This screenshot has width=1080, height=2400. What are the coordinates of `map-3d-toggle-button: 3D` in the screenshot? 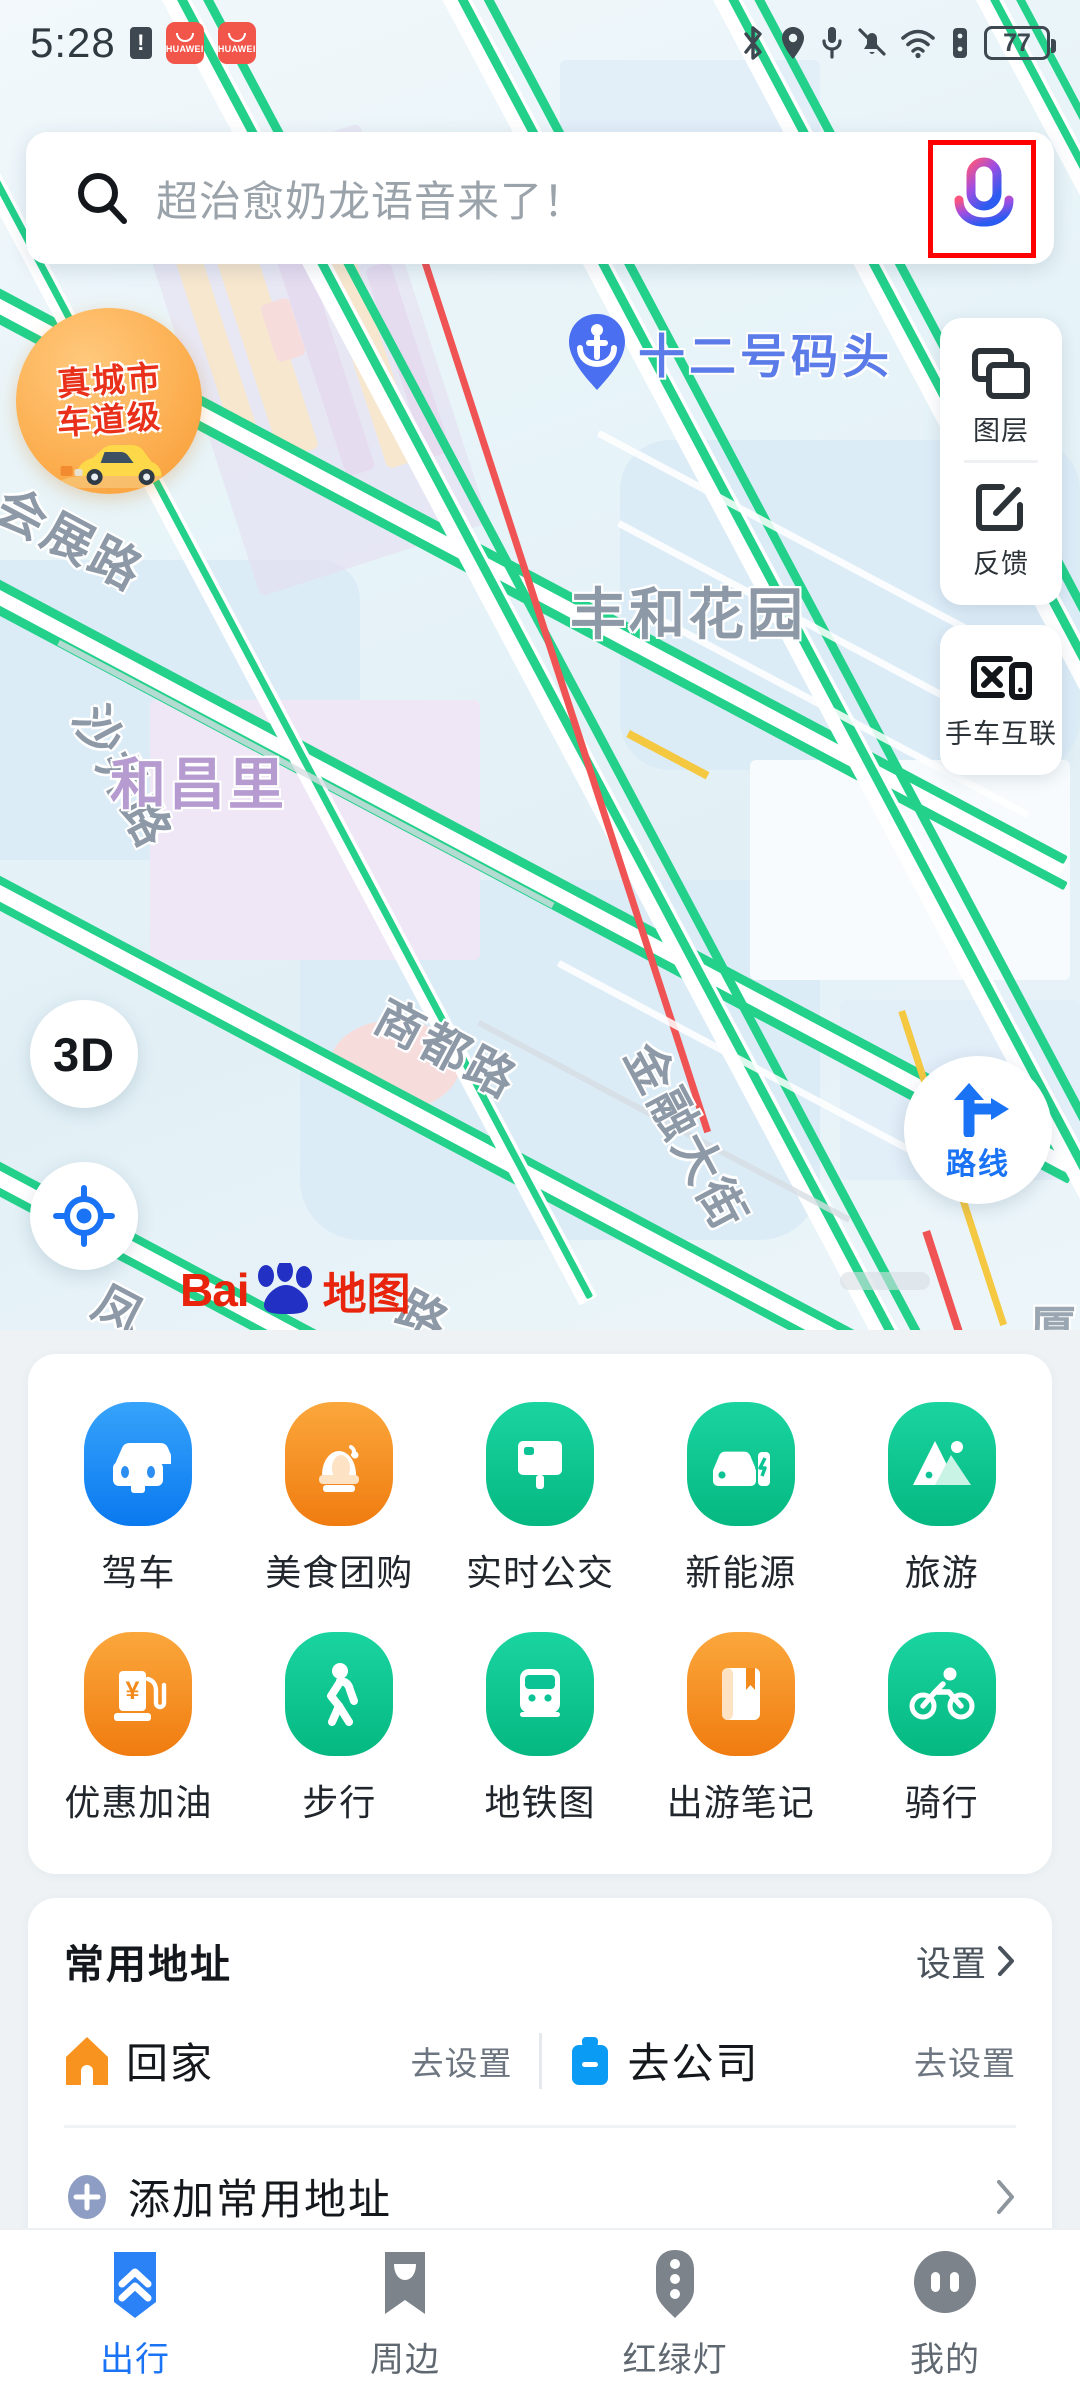 It's located at (84, 1054).